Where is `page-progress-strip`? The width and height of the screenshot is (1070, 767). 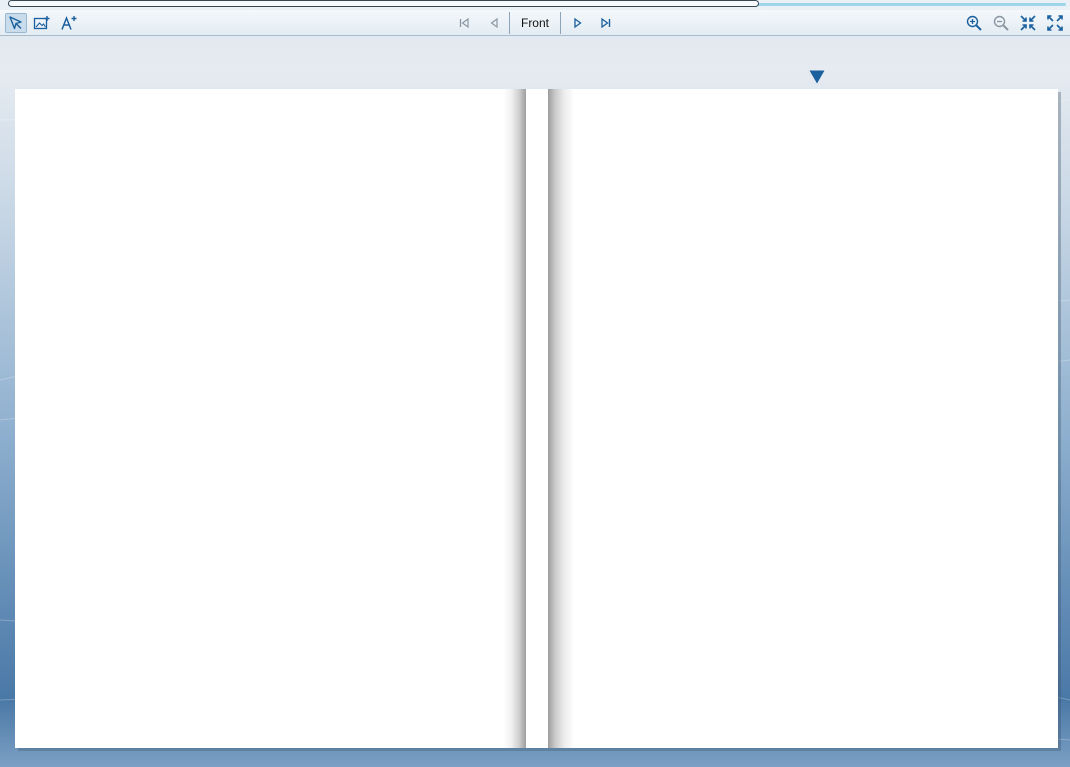 page-progress-strip is located at coordinates (535, 5).